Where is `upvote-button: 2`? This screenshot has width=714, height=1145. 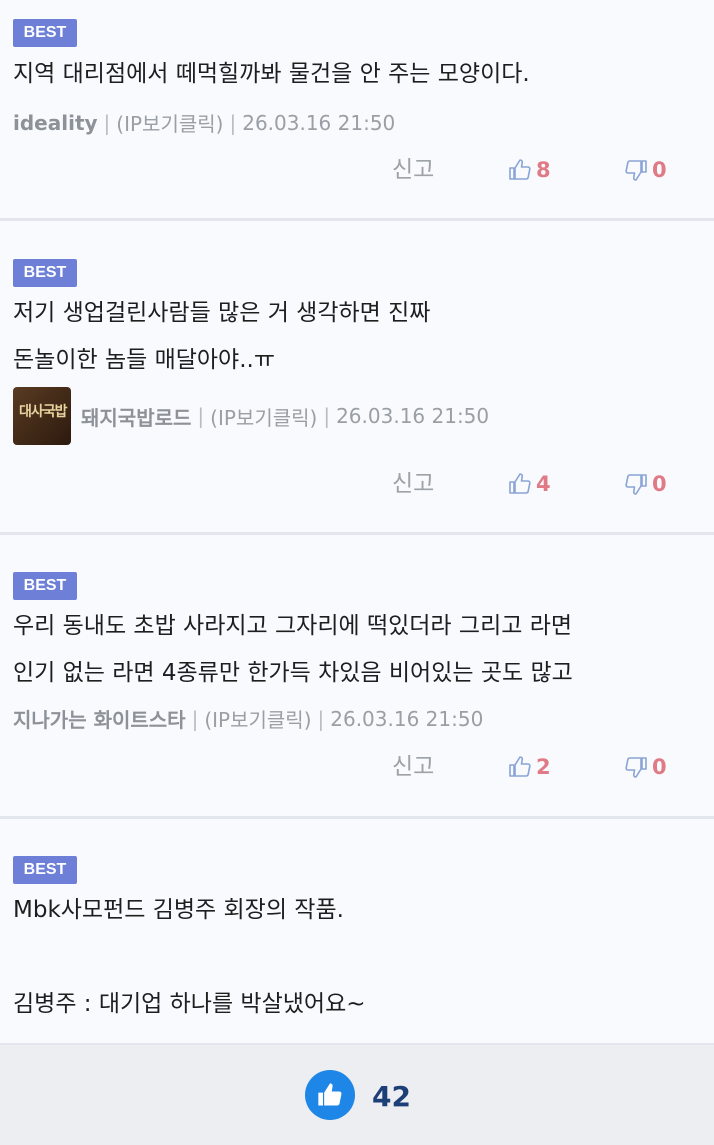
upvote-button: 2 is located at coordinates (529, 767).